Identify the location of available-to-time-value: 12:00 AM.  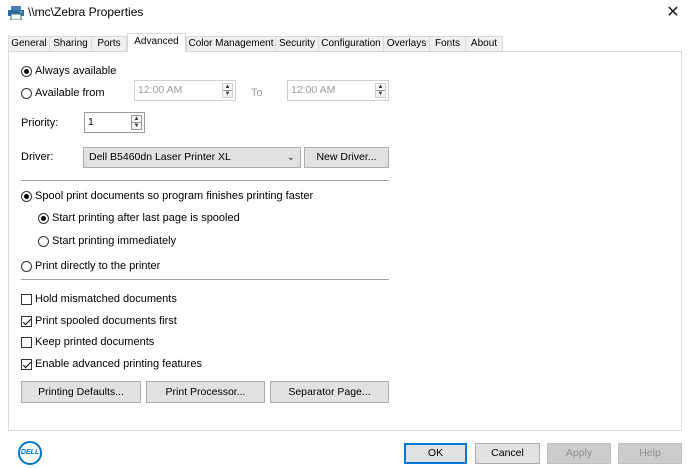
(313, 90).